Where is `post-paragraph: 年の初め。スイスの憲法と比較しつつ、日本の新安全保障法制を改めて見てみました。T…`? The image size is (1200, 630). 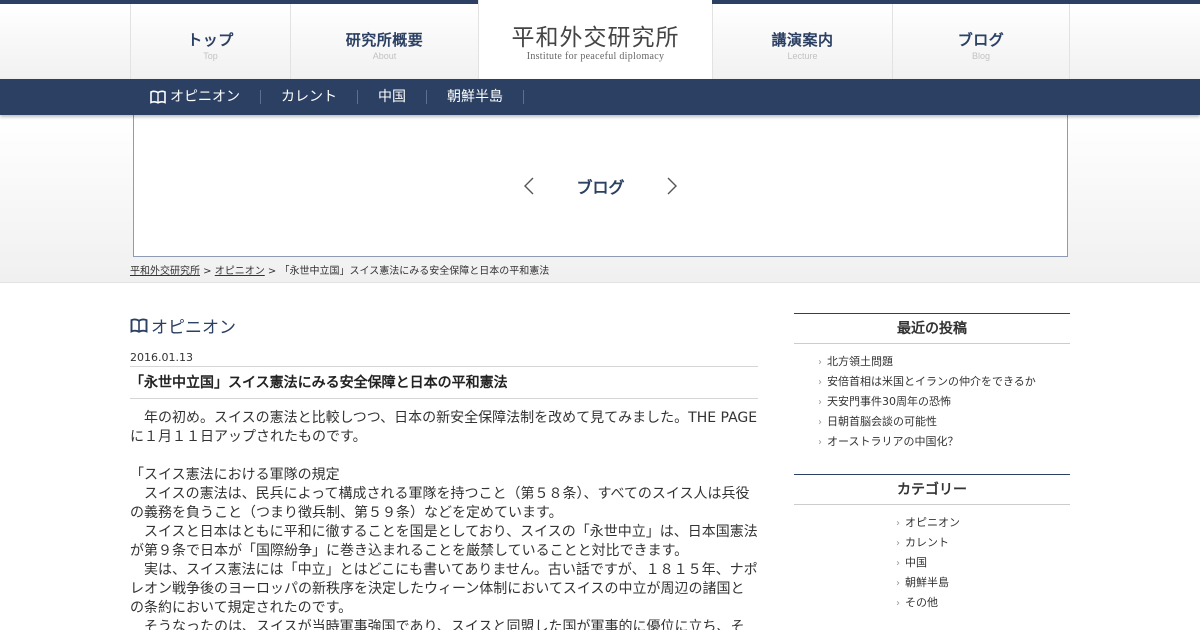 post-paragraph: 年の初め。スイスの憲法と比較しつつ、日本の新安全保障法制を改めて見てみました。T… is located at coordinates (444, 427).